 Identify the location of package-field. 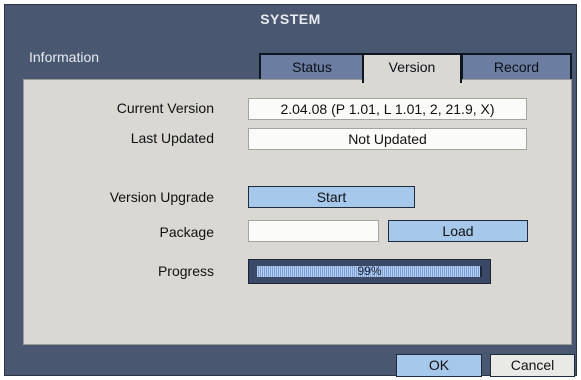
(313, 231).